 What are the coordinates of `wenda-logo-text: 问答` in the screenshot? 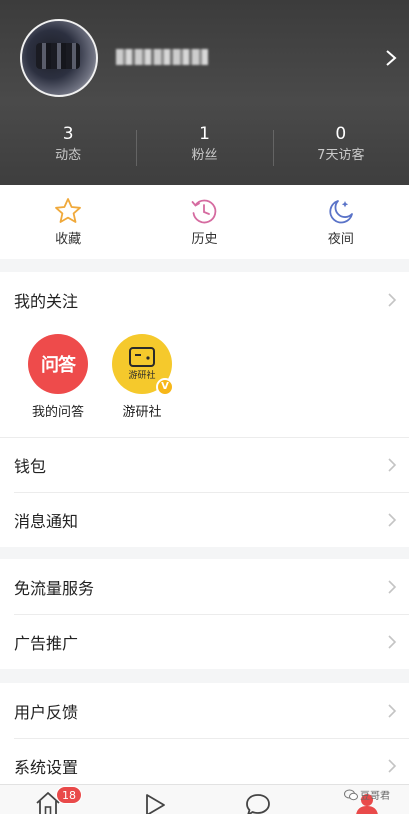 It's located at (58, 365).